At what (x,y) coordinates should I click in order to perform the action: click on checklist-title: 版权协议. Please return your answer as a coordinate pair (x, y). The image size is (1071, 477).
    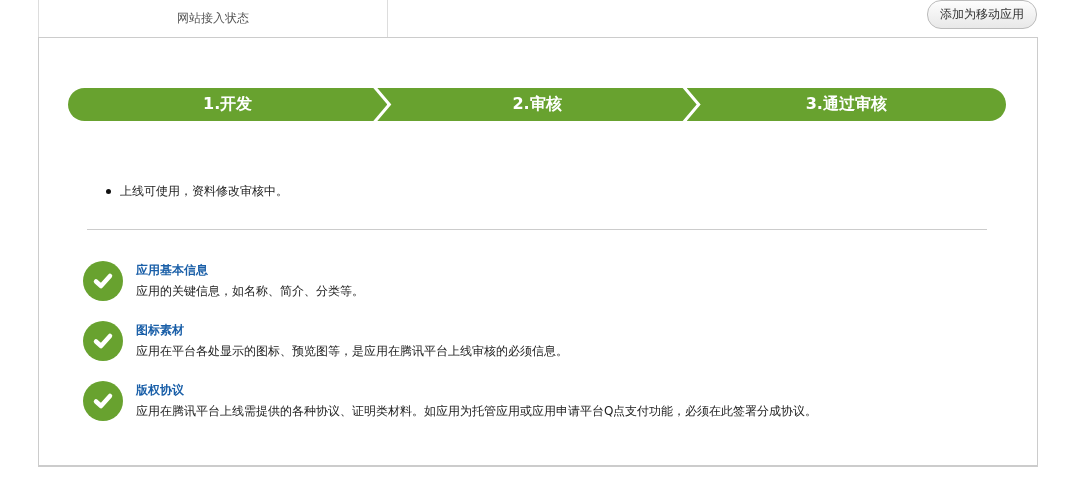
    Looking at the image, I should click on (477, 390).